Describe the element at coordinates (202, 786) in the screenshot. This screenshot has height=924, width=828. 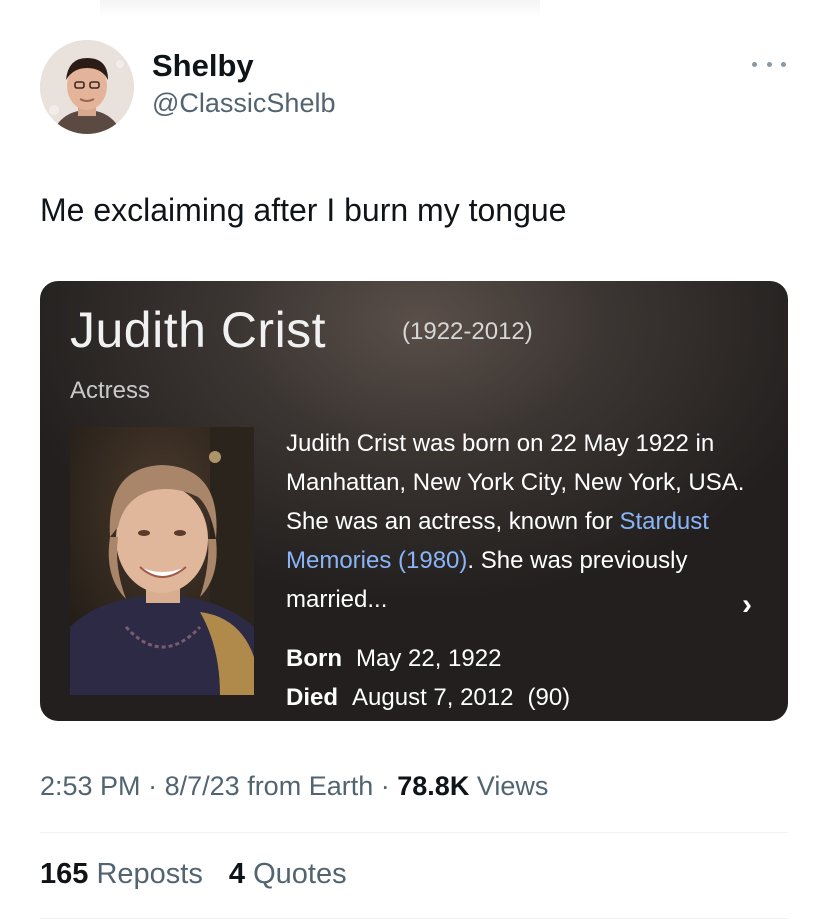
I see `tweet-date: 8/7/23` at that location.